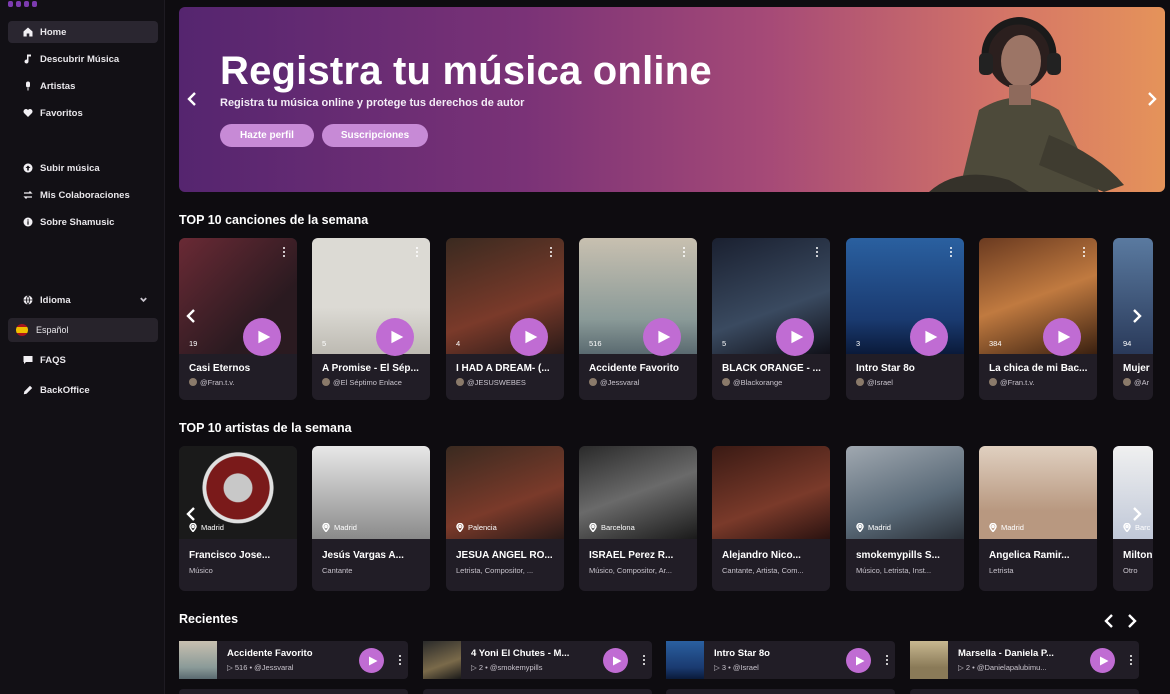 This screenshot has height=694, width=1170. I want to click on song-card: 516 Accidente Favorito @Jessvaral, so click(638, 319).